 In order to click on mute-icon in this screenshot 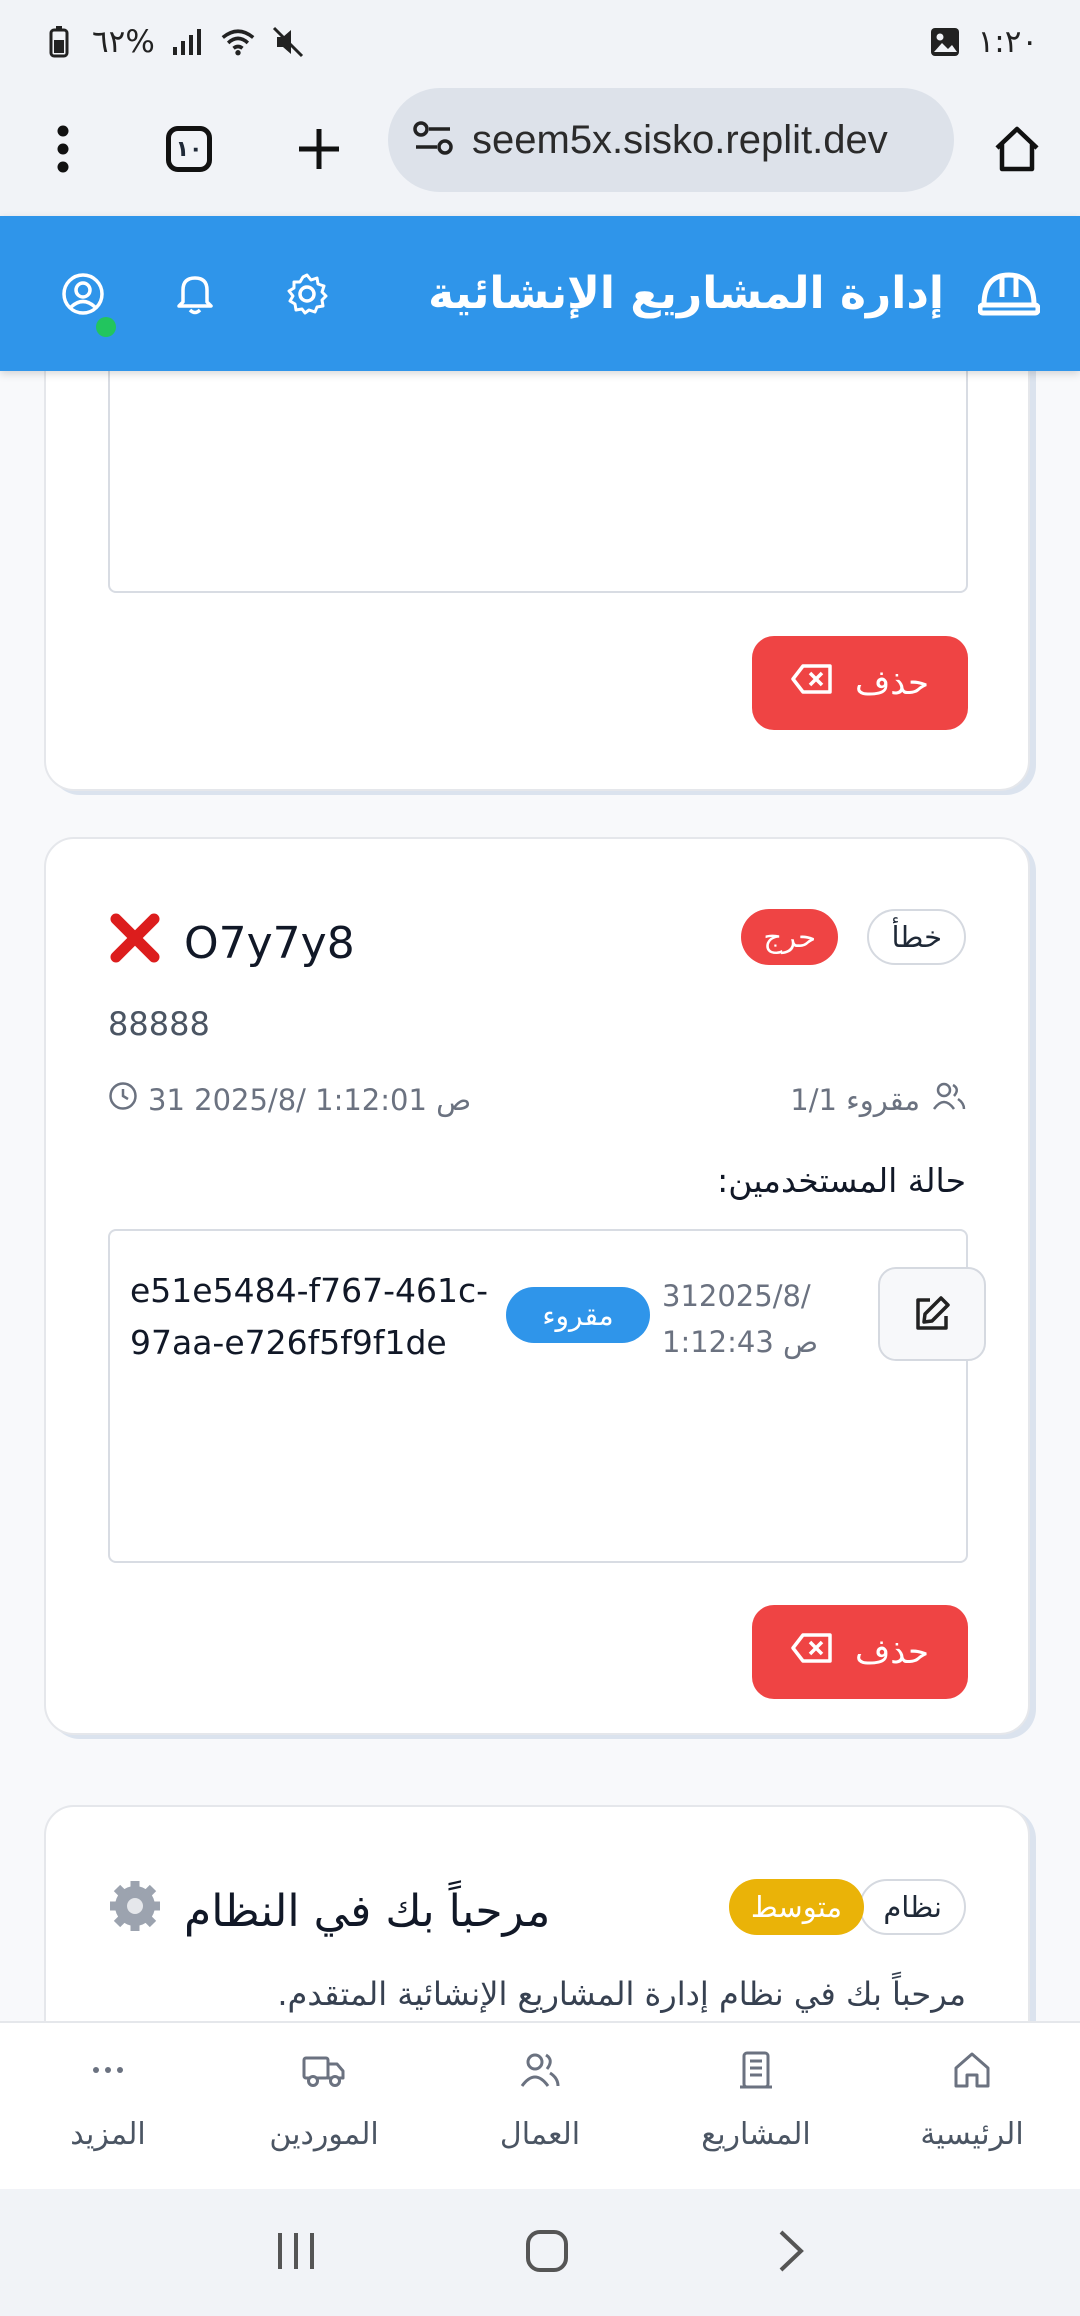, I will do `click(288, 42)`.